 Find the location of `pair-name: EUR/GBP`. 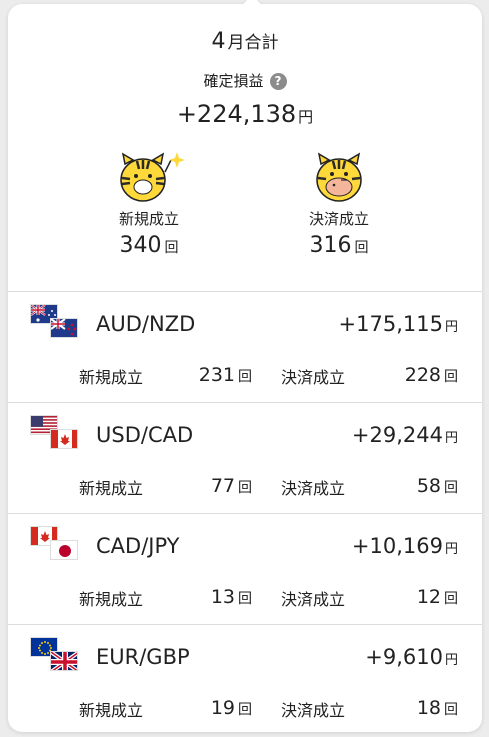

pair-name: EUR/GBP is located at coordinates (143, 657).